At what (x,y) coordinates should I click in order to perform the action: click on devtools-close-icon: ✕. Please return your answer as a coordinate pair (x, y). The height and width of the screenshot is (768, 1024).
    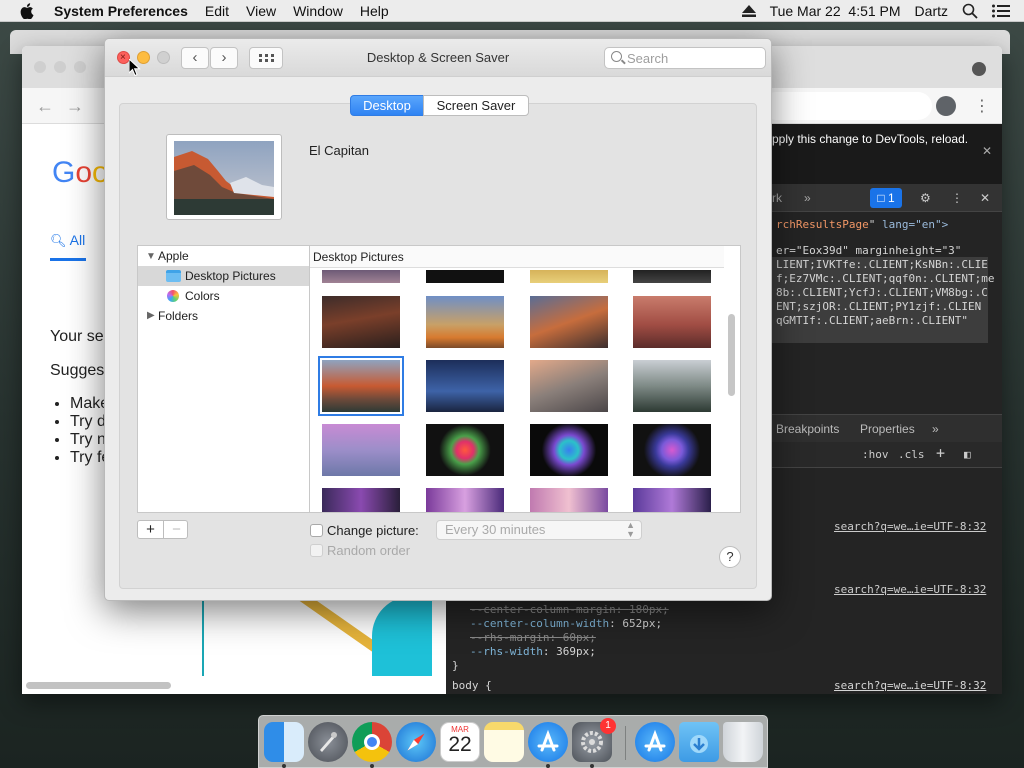
    Looking at the image, I should click on (985, 198).